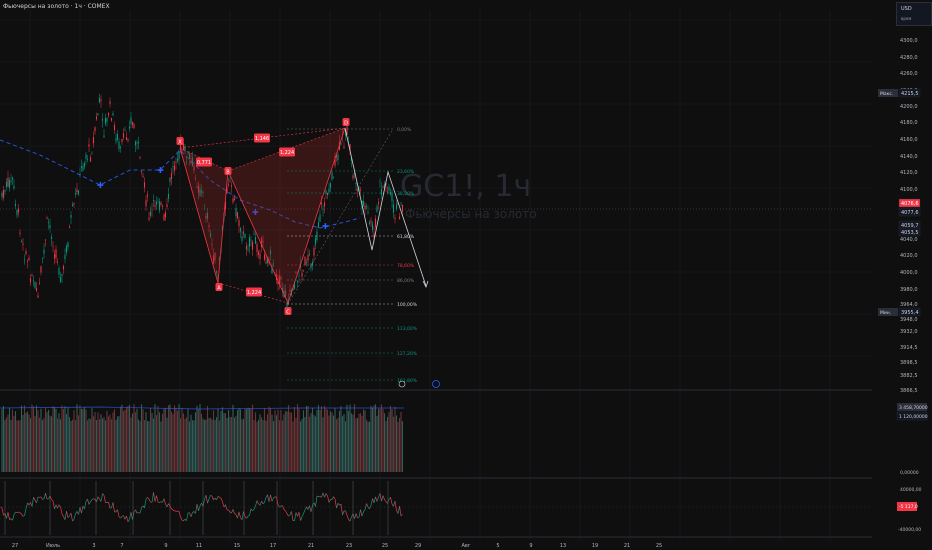 The height and width of the screenshot is (550, 932). Describe the element at coordinates (93, 546) in the screenshot. I see `time-tick-label: 3` at that location.